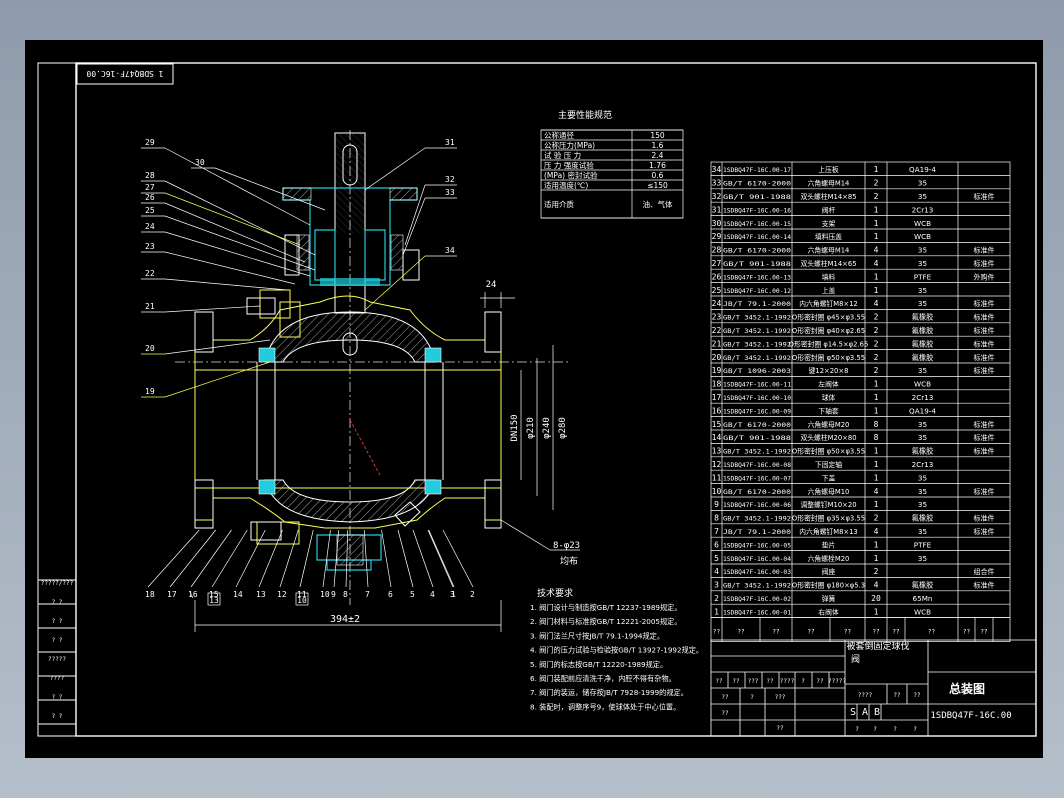  I want to click on callout-33: 33, so click(450, 192).